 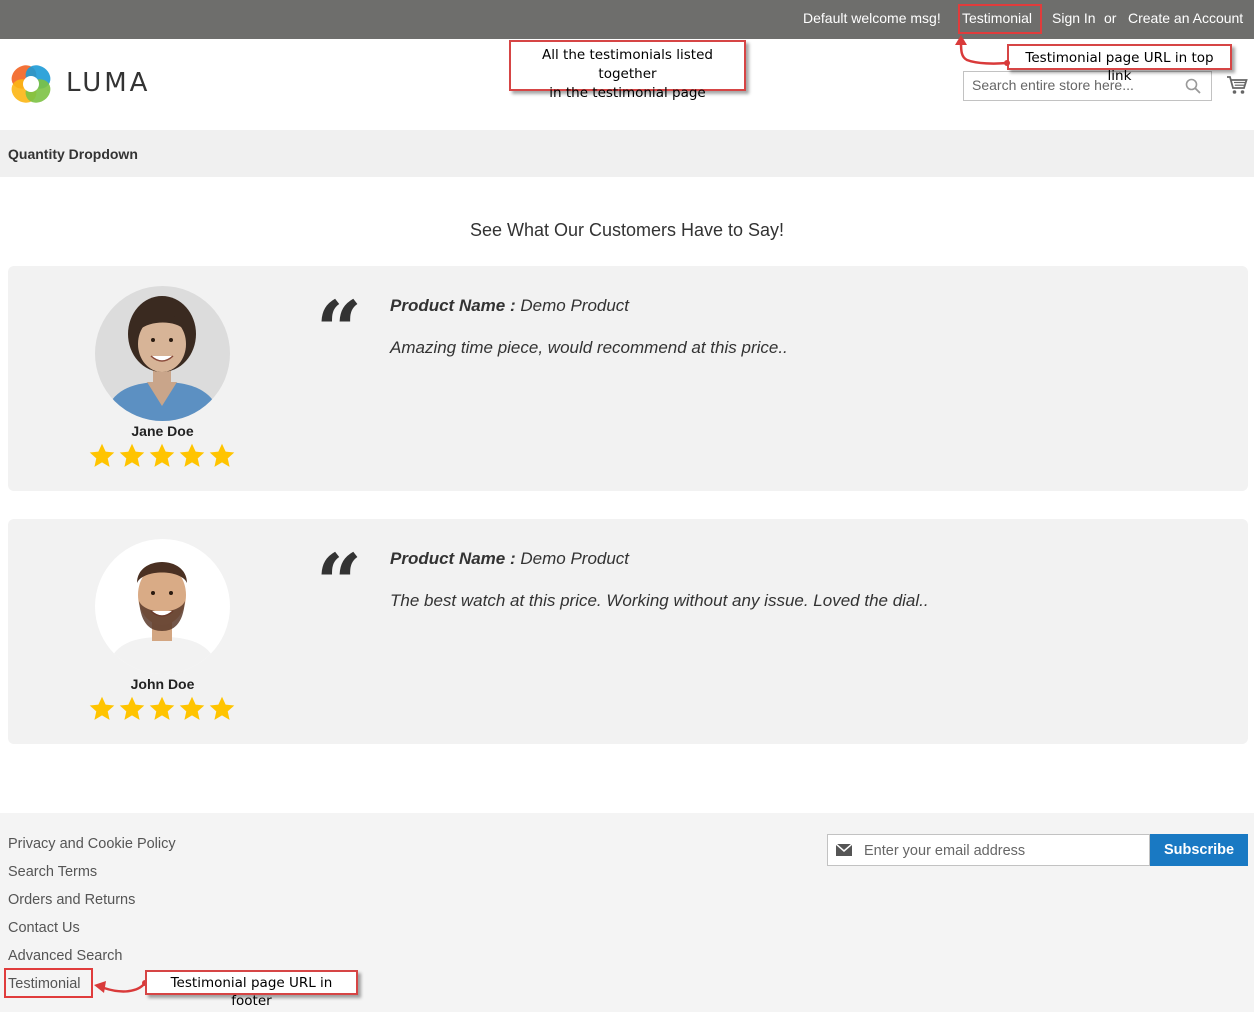 What do you see at coordinates (872, 18) in the screenshot?
I see `welcome-message: Default welcome msg!` at bounding box center [872, 18].